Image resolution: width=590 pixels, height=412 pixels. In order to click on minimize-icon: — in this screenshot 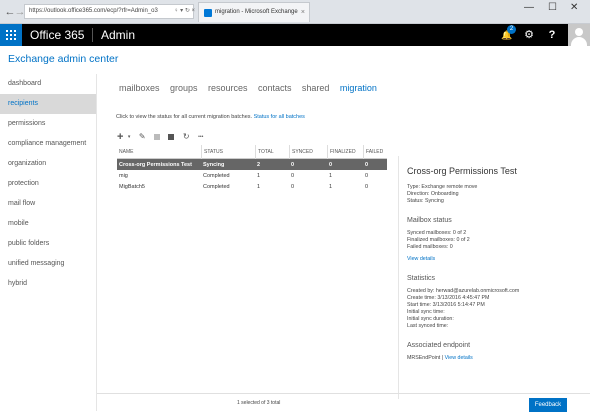, I will do `click(529, 7)`.